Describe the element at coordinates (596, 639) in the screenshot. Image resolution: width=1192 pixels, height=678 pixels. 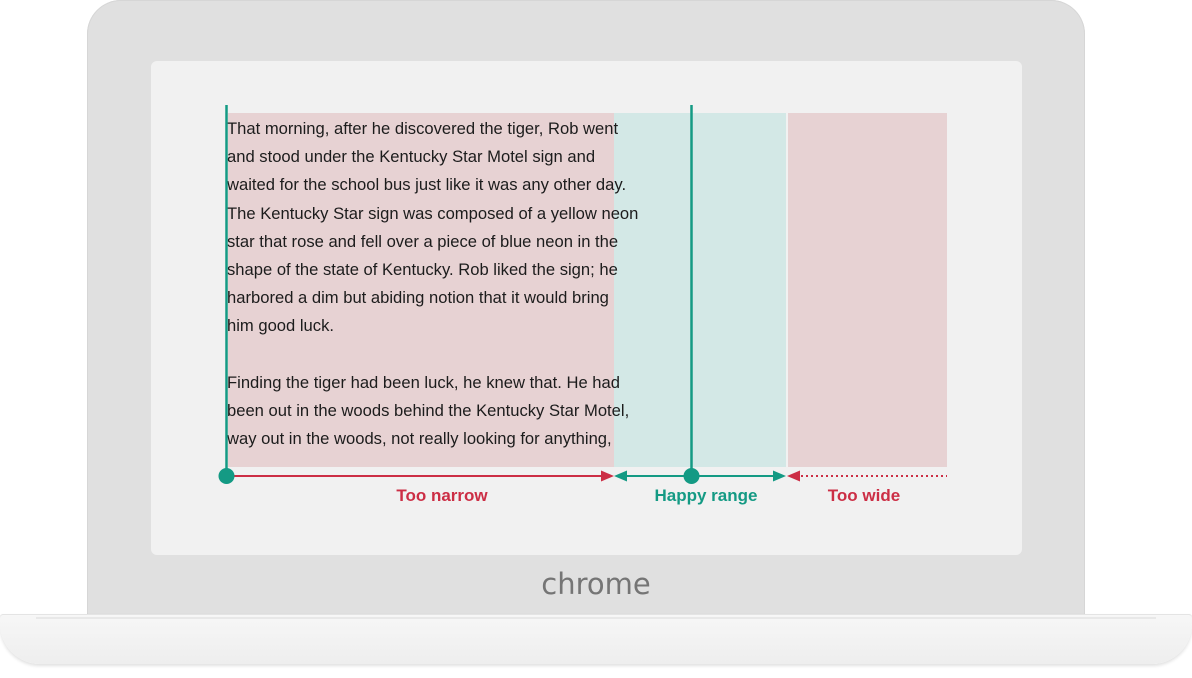
I see `laptop-base` at that location.